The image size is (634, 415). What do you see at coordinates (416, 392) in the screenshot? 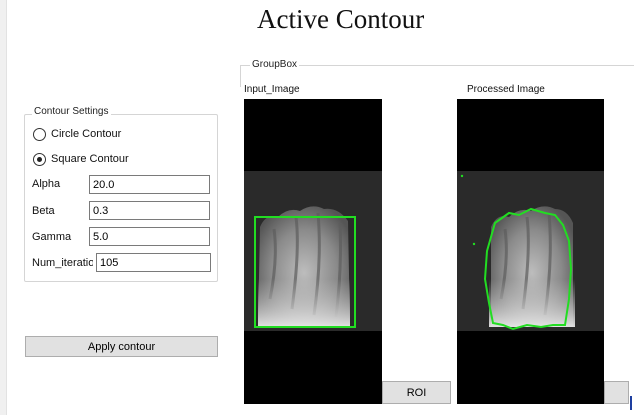
I see `roi-button: ROI` at bounding box center [416, 392].